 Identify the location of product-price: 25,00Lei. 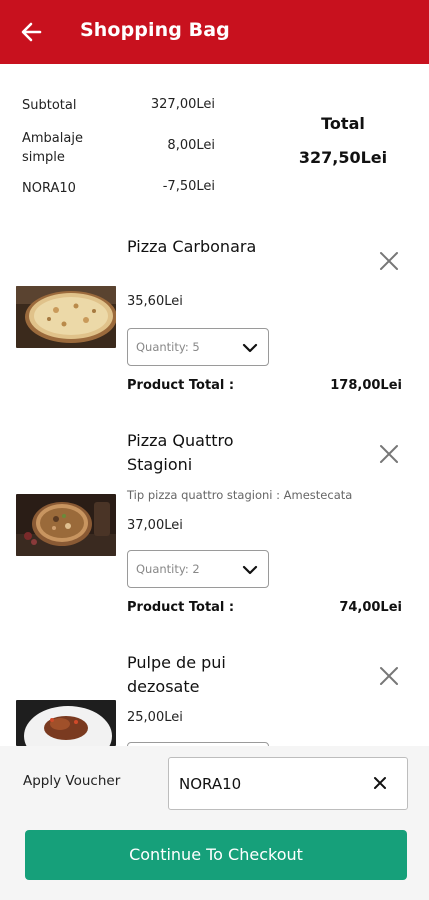
(155, 717).